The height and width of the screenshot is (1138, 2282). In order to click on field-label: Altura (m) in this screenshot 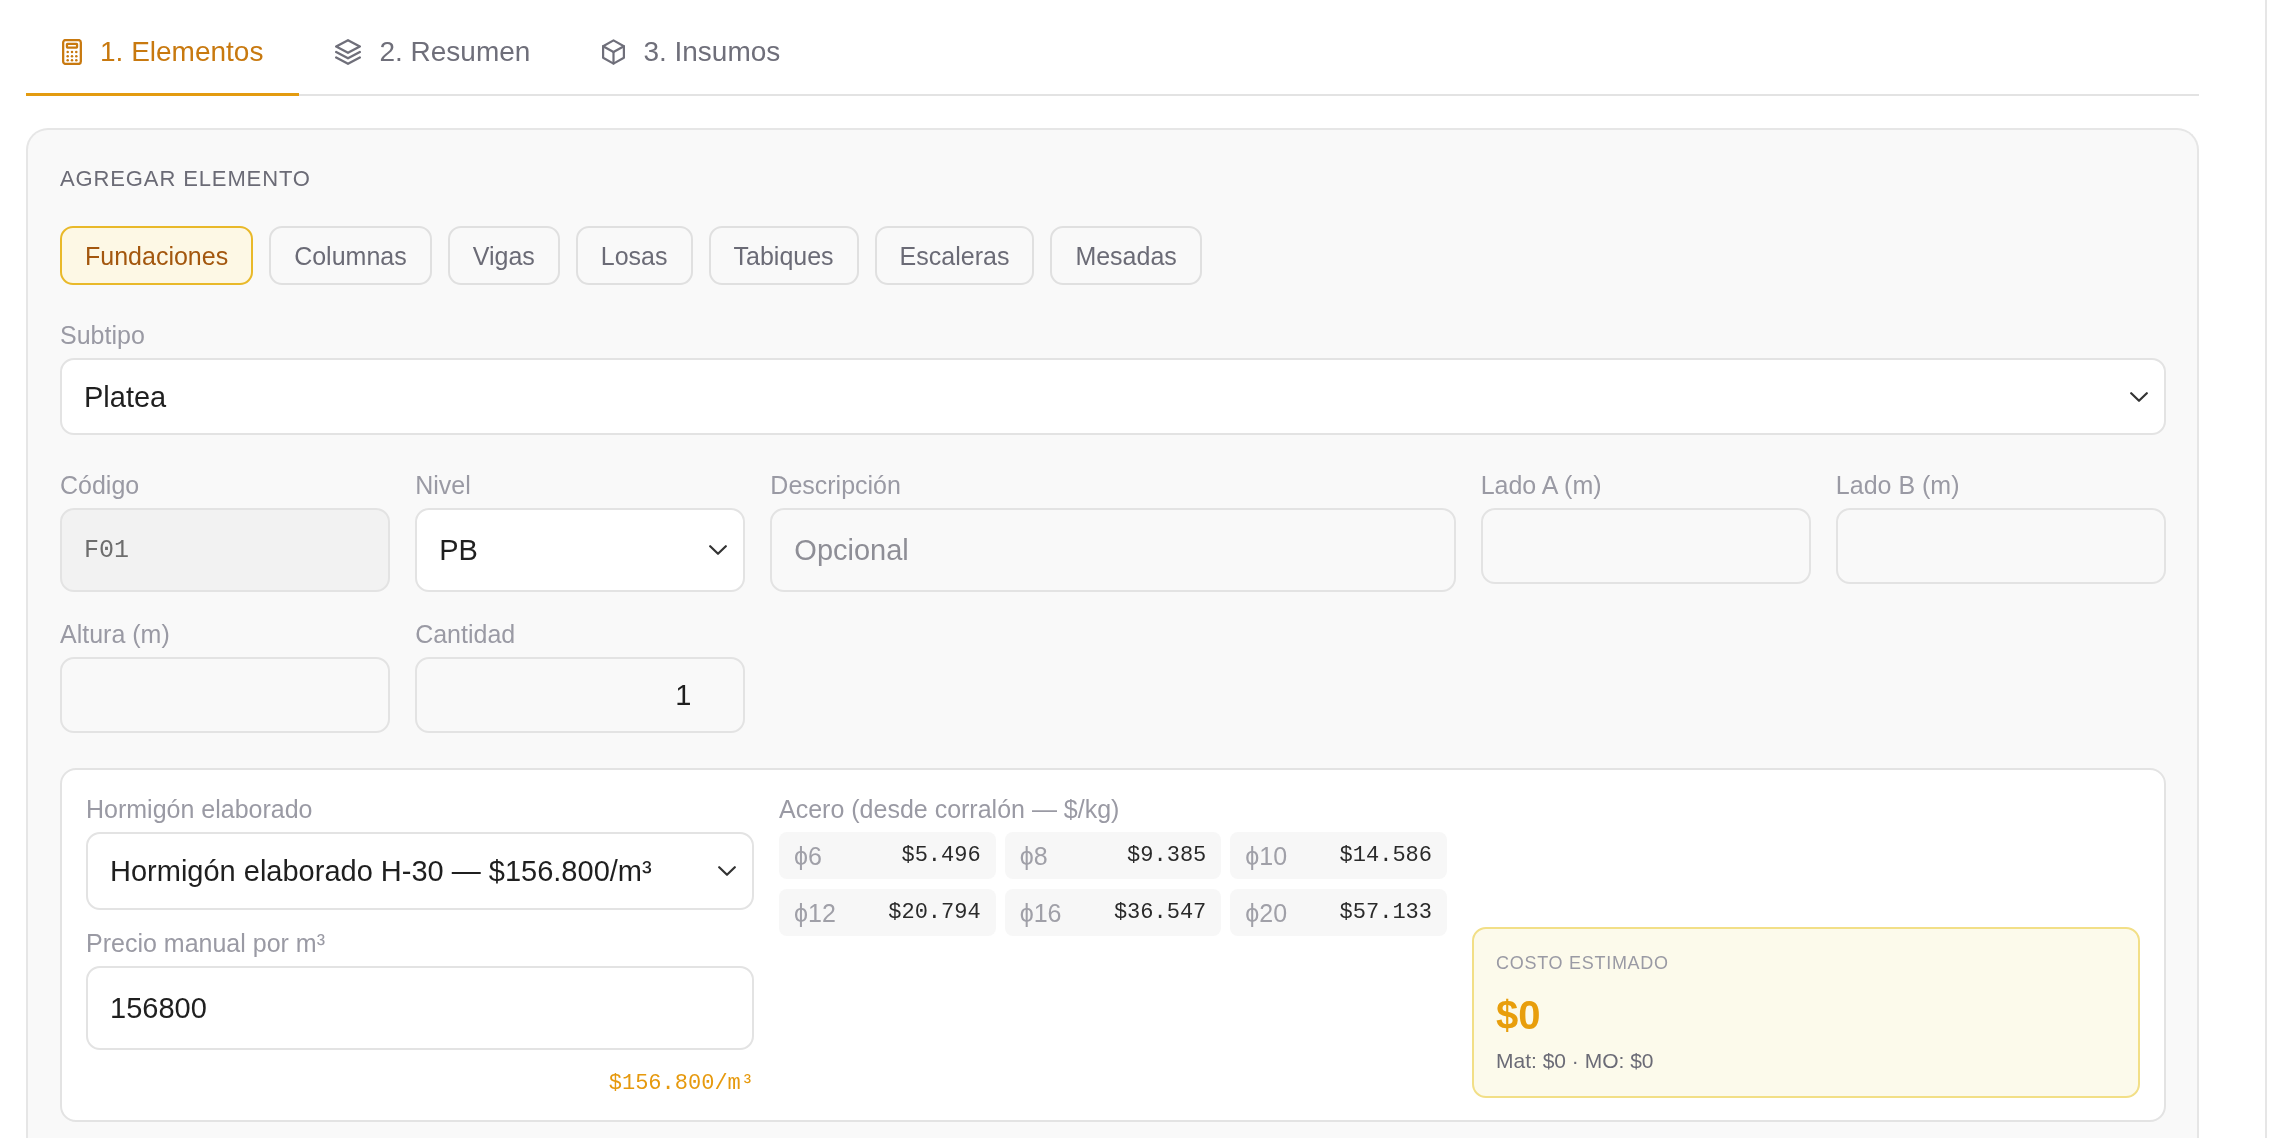, I will do `click(115, 634)`.